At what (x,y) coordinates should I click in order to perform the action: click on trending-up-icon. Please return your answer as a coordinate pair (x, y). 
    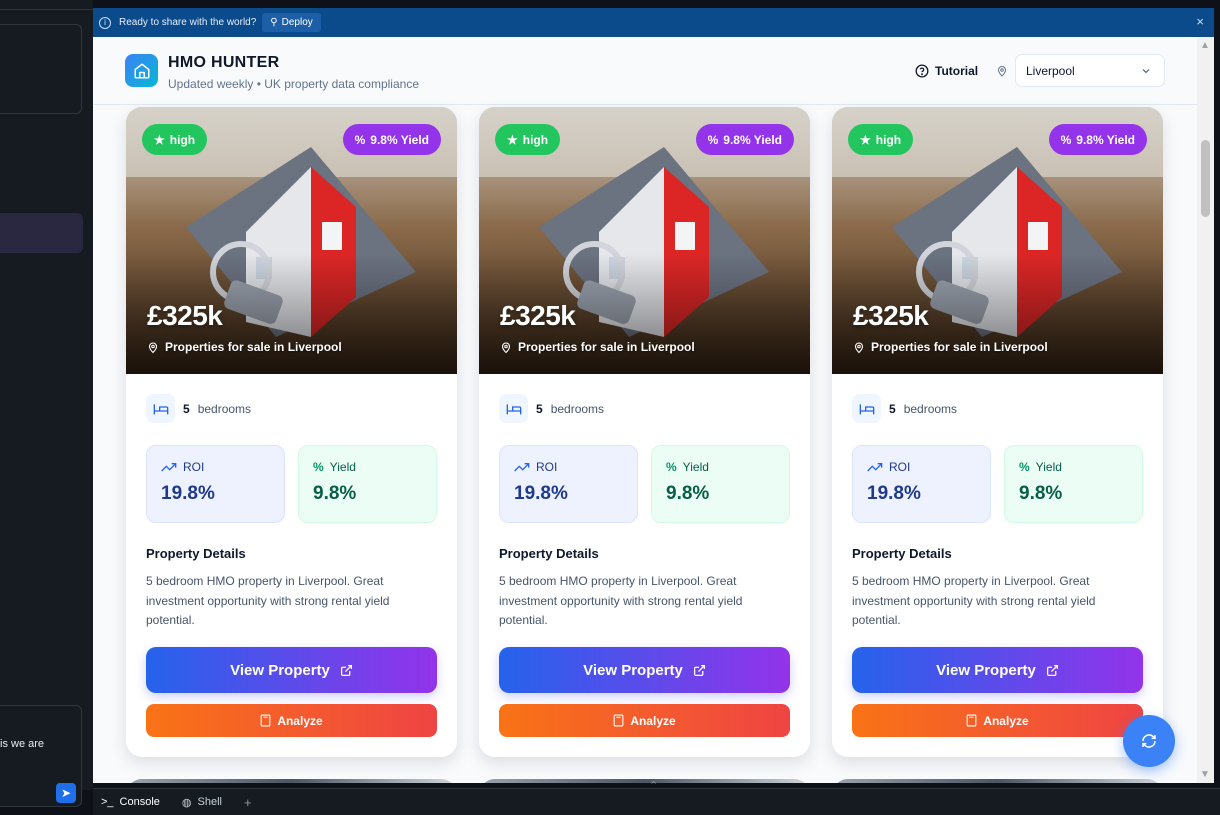
    Looking at the image, I should click on (522, 467).